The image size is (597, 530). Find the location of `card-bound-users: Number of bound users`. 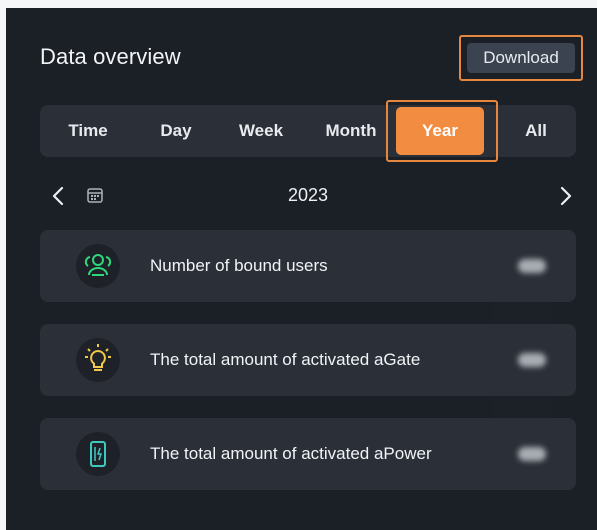

card-bound-users: Number of bound users is located at coordinates (308, 266).